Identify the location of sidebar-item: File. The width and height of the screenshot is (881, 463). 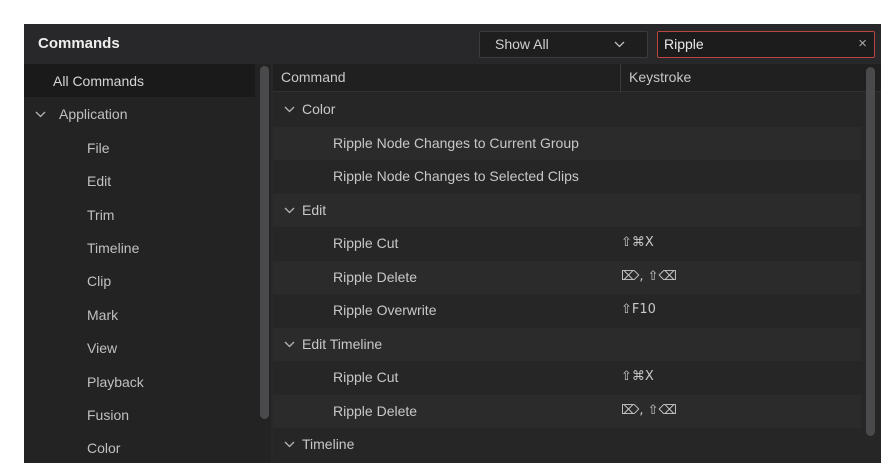
(139, 147).